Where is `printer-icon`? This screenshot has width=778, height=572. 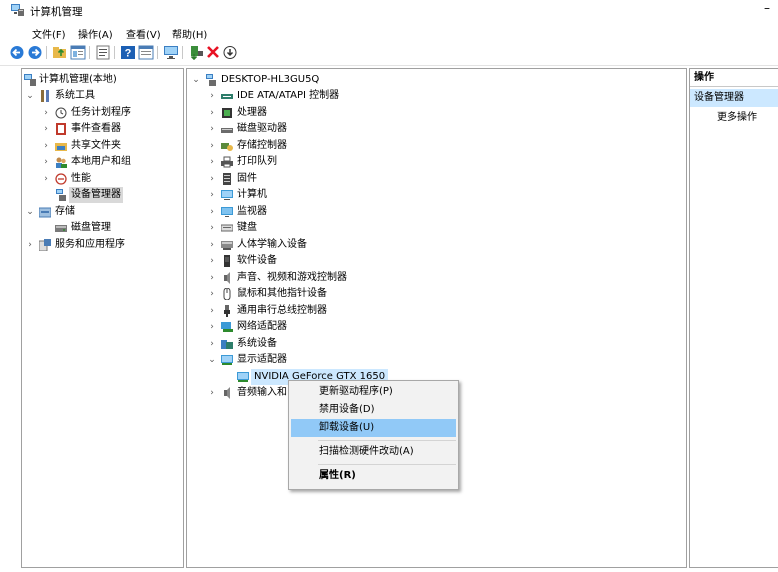 printer-icon is located at coordinates (227, 162).